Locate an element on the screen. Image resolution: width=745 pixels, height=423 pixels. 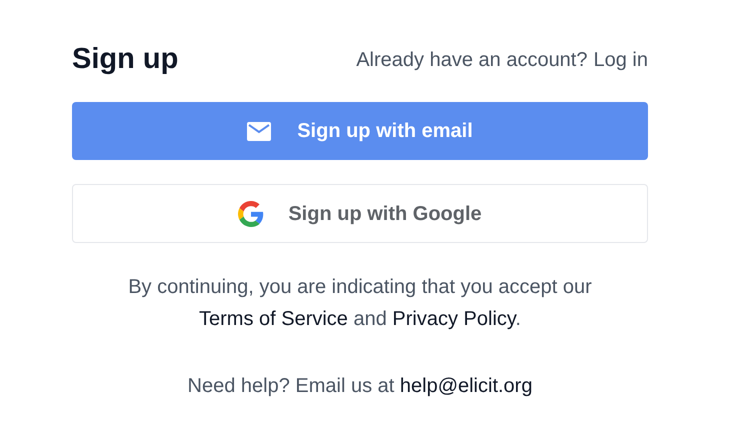
login-prompt: Already have an account? is located at coordinates (472, 60).